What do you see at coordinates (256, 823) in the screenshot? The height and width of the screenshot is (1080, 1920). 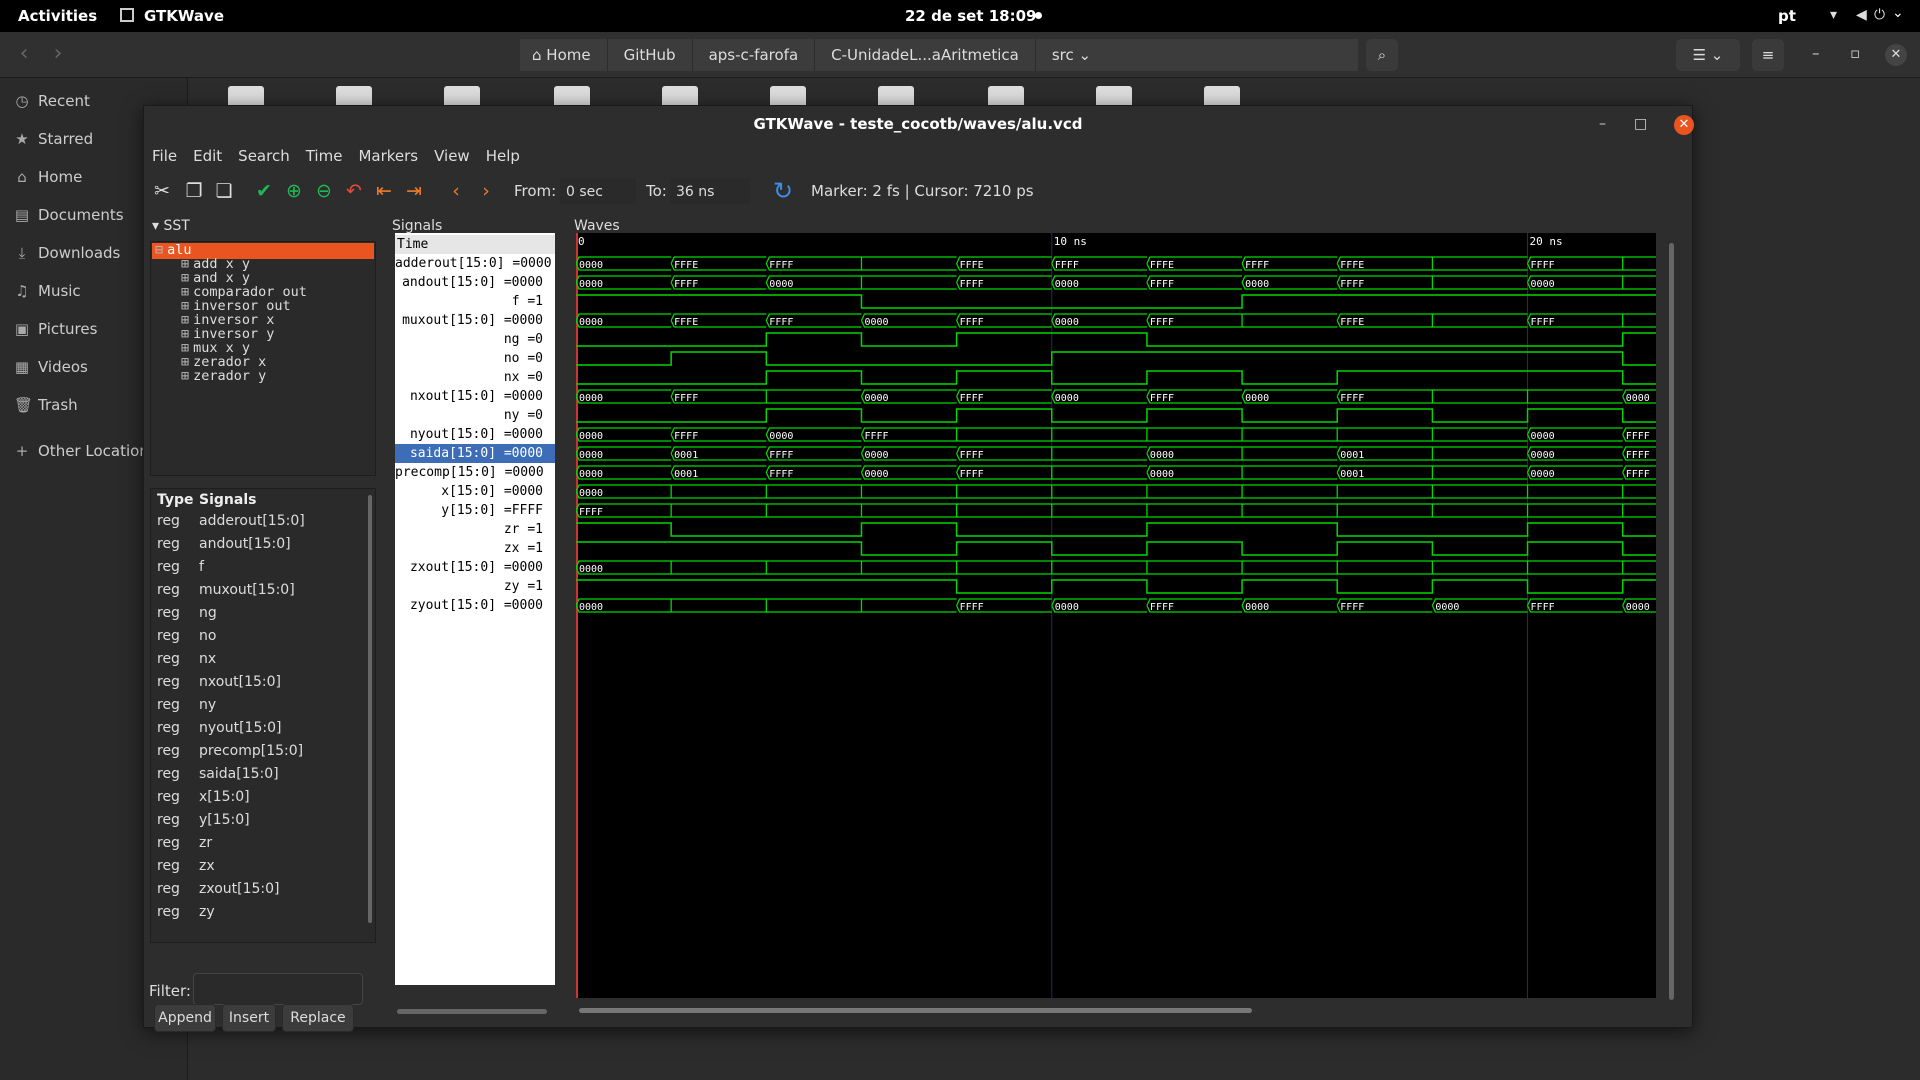 I see `signal-table-row: reg y[15:0]` at bounding box center [256, 823].